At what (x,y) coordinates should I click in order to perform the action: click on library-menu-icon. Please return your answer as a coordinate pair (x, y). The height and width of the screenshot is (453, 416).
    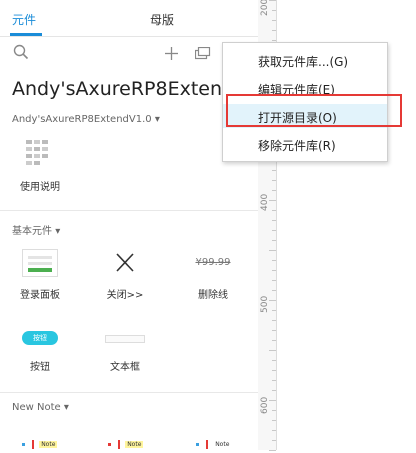
    Looking at the image, I should click on (202, 54).